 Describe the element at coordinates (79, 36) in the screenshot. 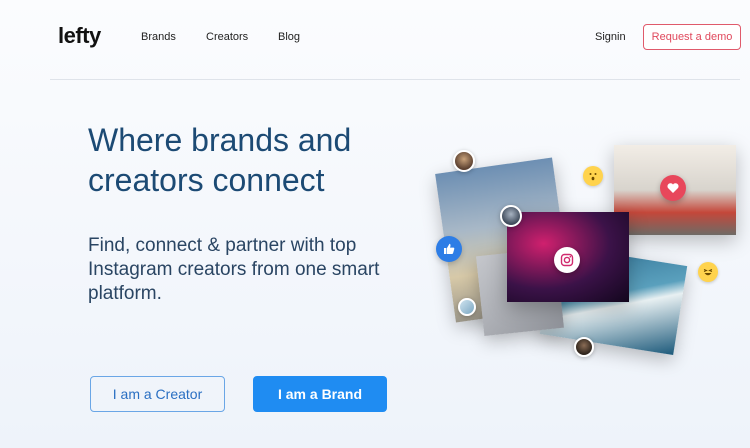

I see `lefty-logo: lefty` at that location.